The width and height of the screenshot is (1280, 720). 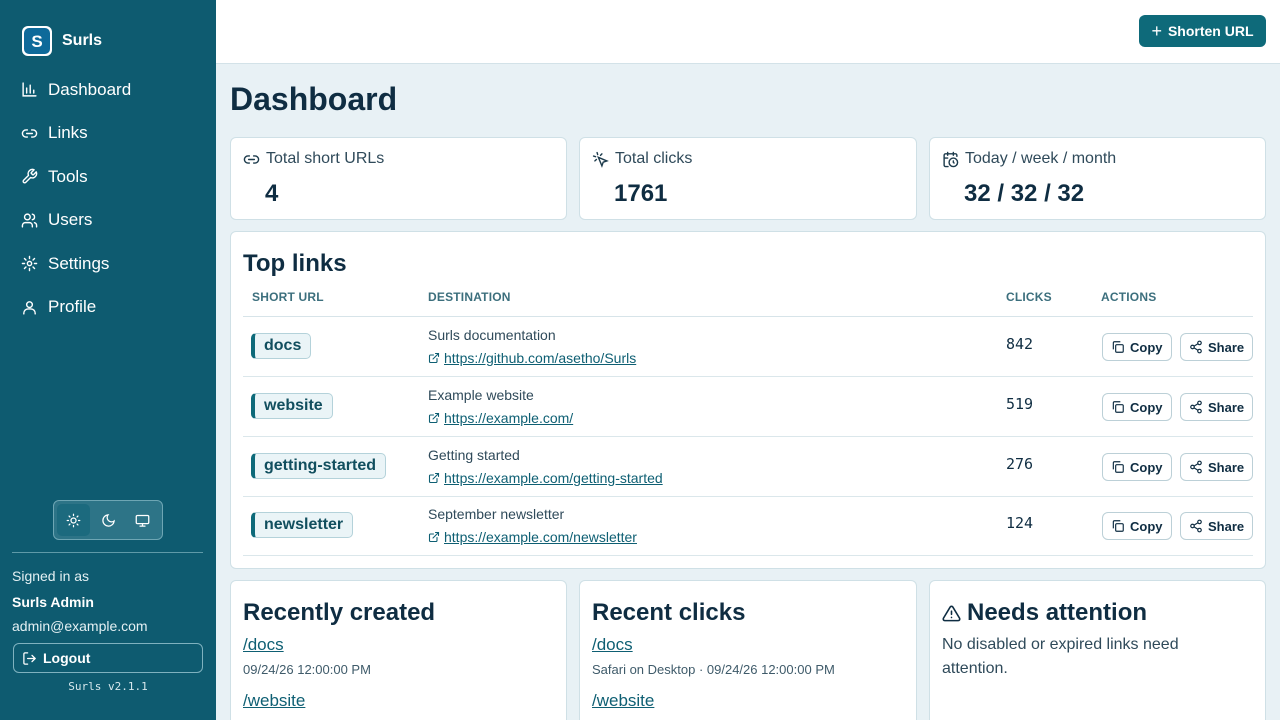 What do you see at coordinates (30, 176) in the screenshot?
I see `wrench-icon` at bounding box center [30, 176].